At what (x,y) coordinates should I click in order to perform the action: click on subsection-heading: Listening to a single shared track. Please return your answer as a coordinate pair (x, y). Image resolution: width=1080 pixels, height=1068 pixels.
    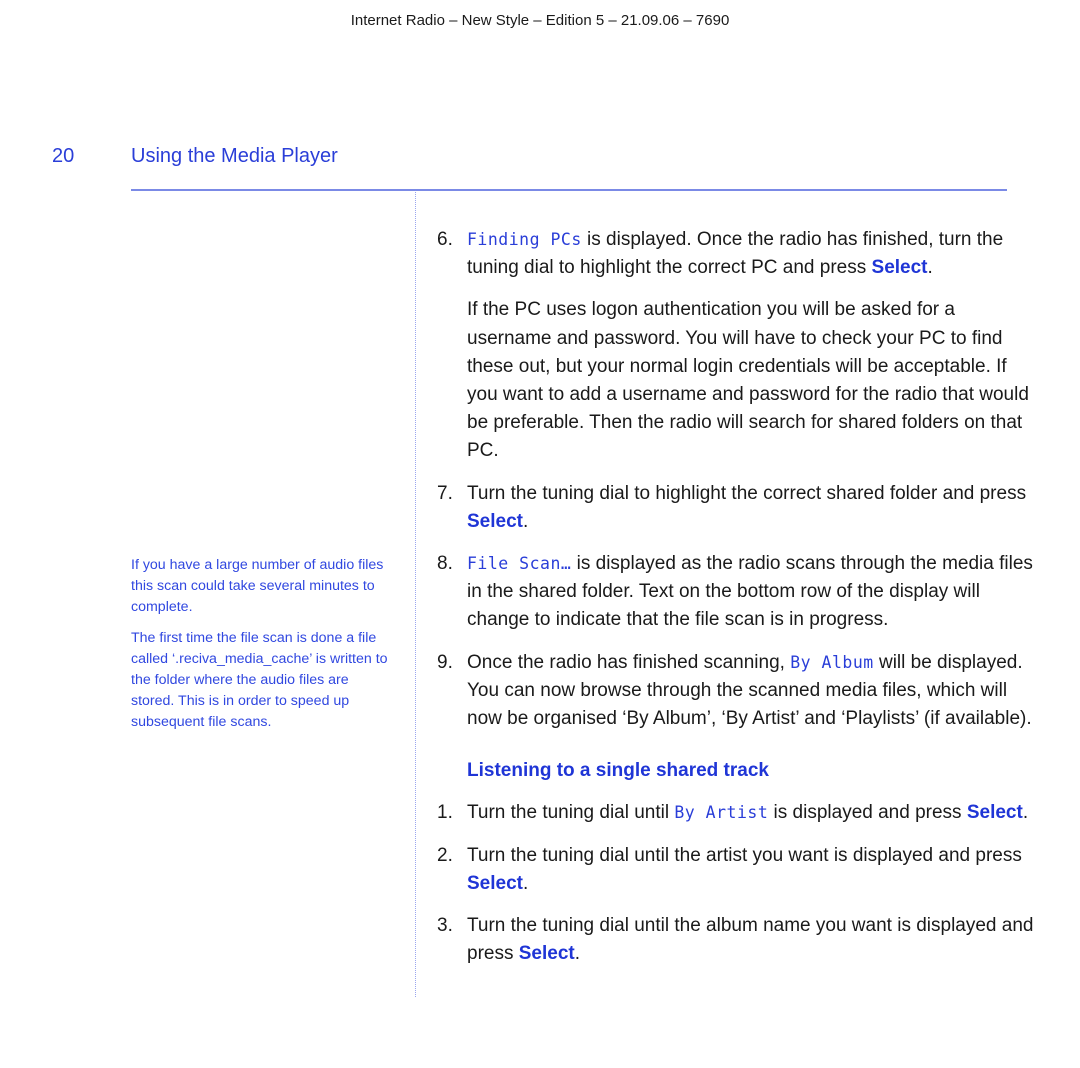
    Looking at the image, I should click on (618, 771).